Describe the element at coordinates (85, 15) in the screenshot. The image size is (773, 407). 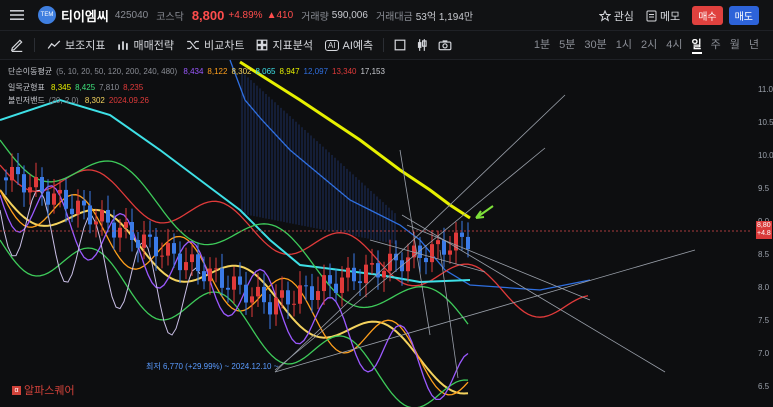
I see `stock-name: 티이엠씨` at that location.